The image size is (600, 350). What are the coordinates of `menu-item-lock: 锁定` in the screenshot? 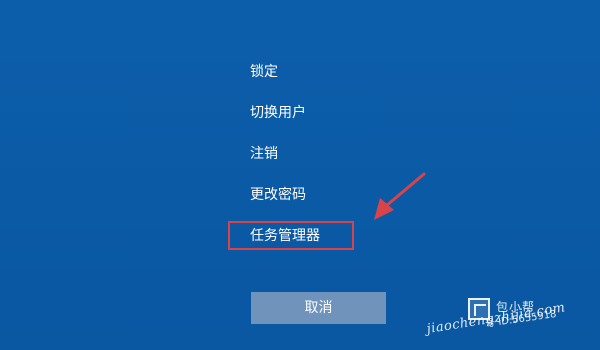 It's located at (264, 72).